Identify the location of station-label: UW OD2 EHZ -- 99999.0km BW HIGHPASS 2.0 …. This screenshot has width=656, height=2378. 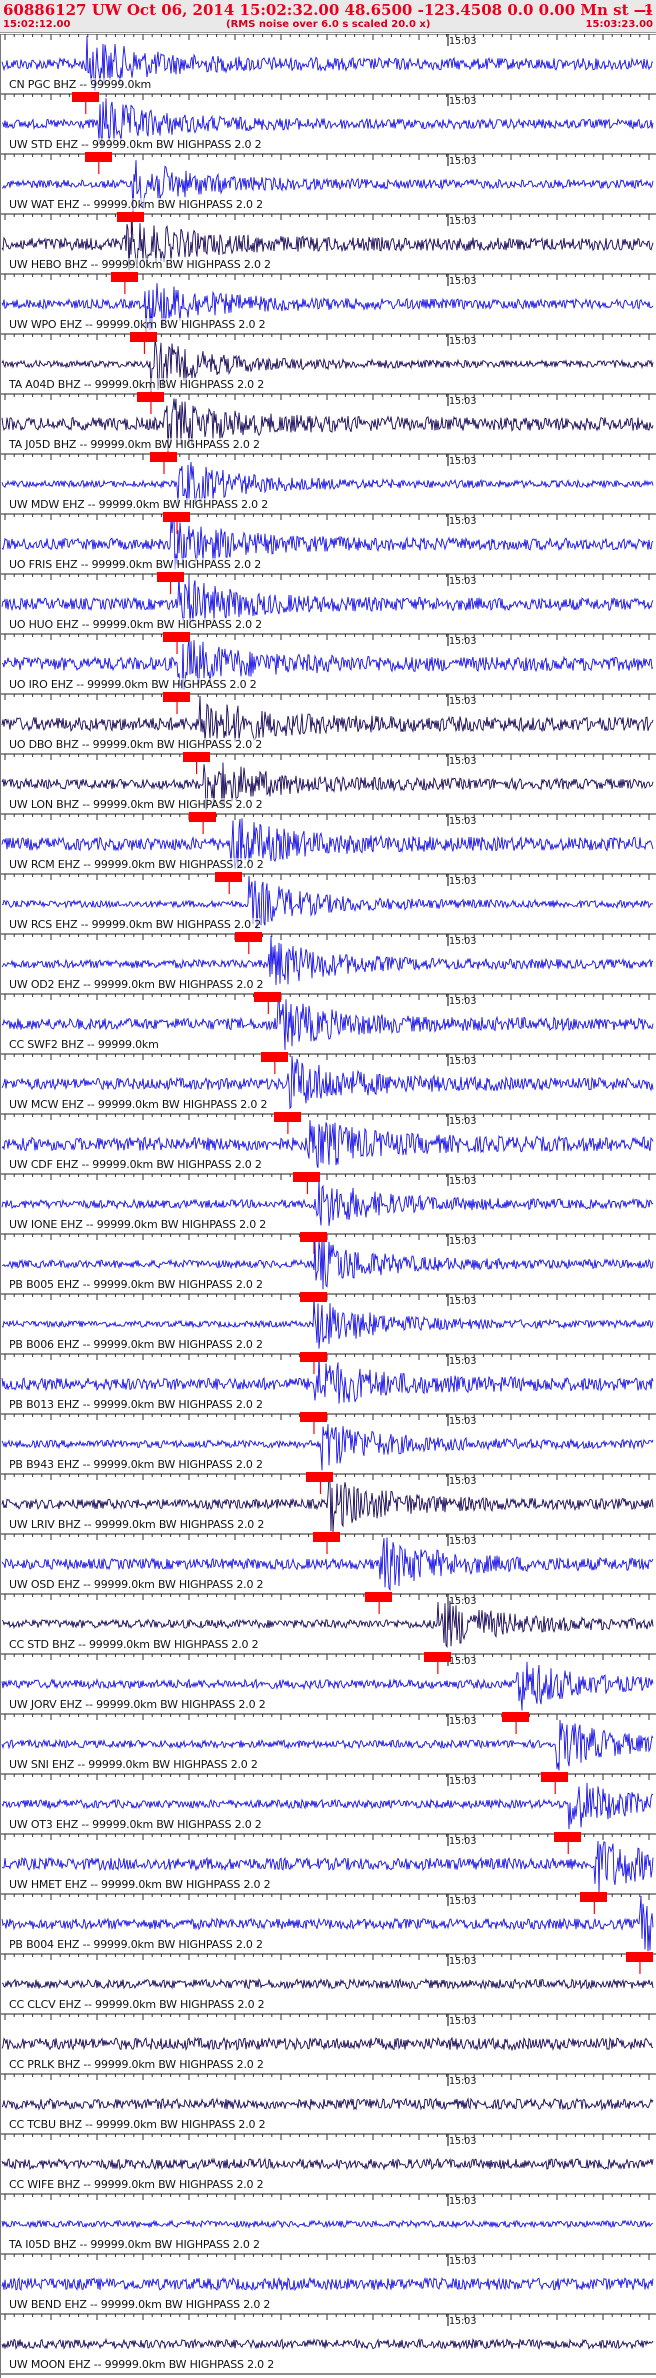
(136, 984).